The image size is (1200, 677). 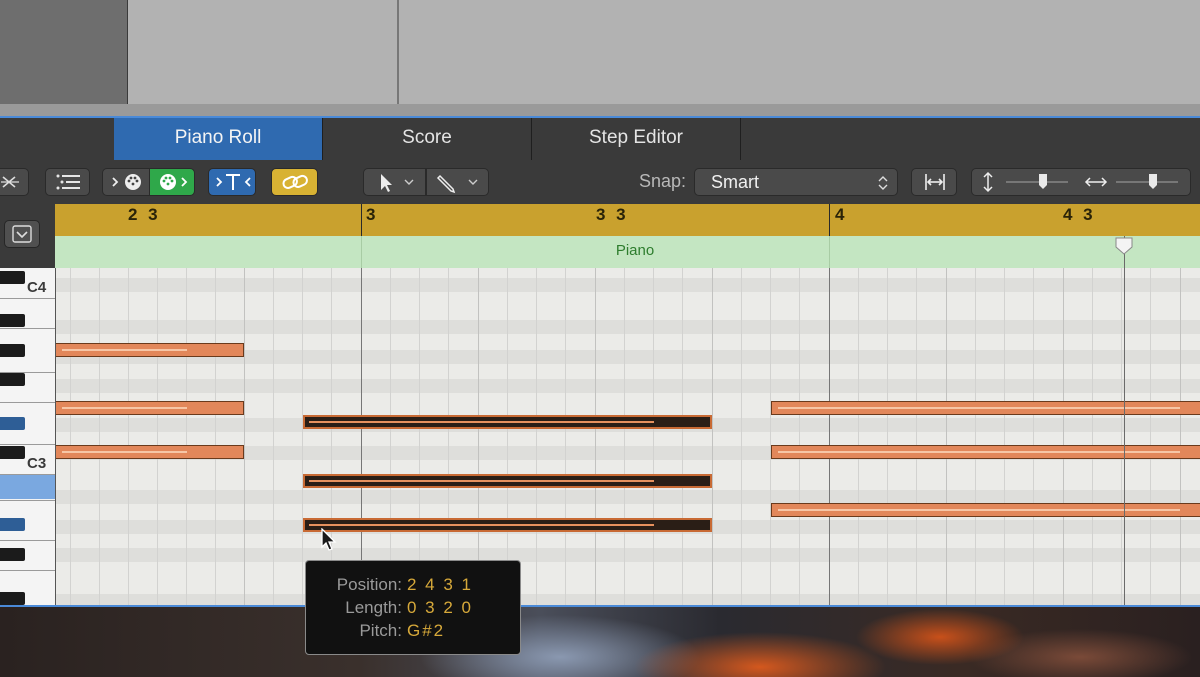 I want to click on tab-piano-roll: Piano Roll, so click(x=218, y=139).